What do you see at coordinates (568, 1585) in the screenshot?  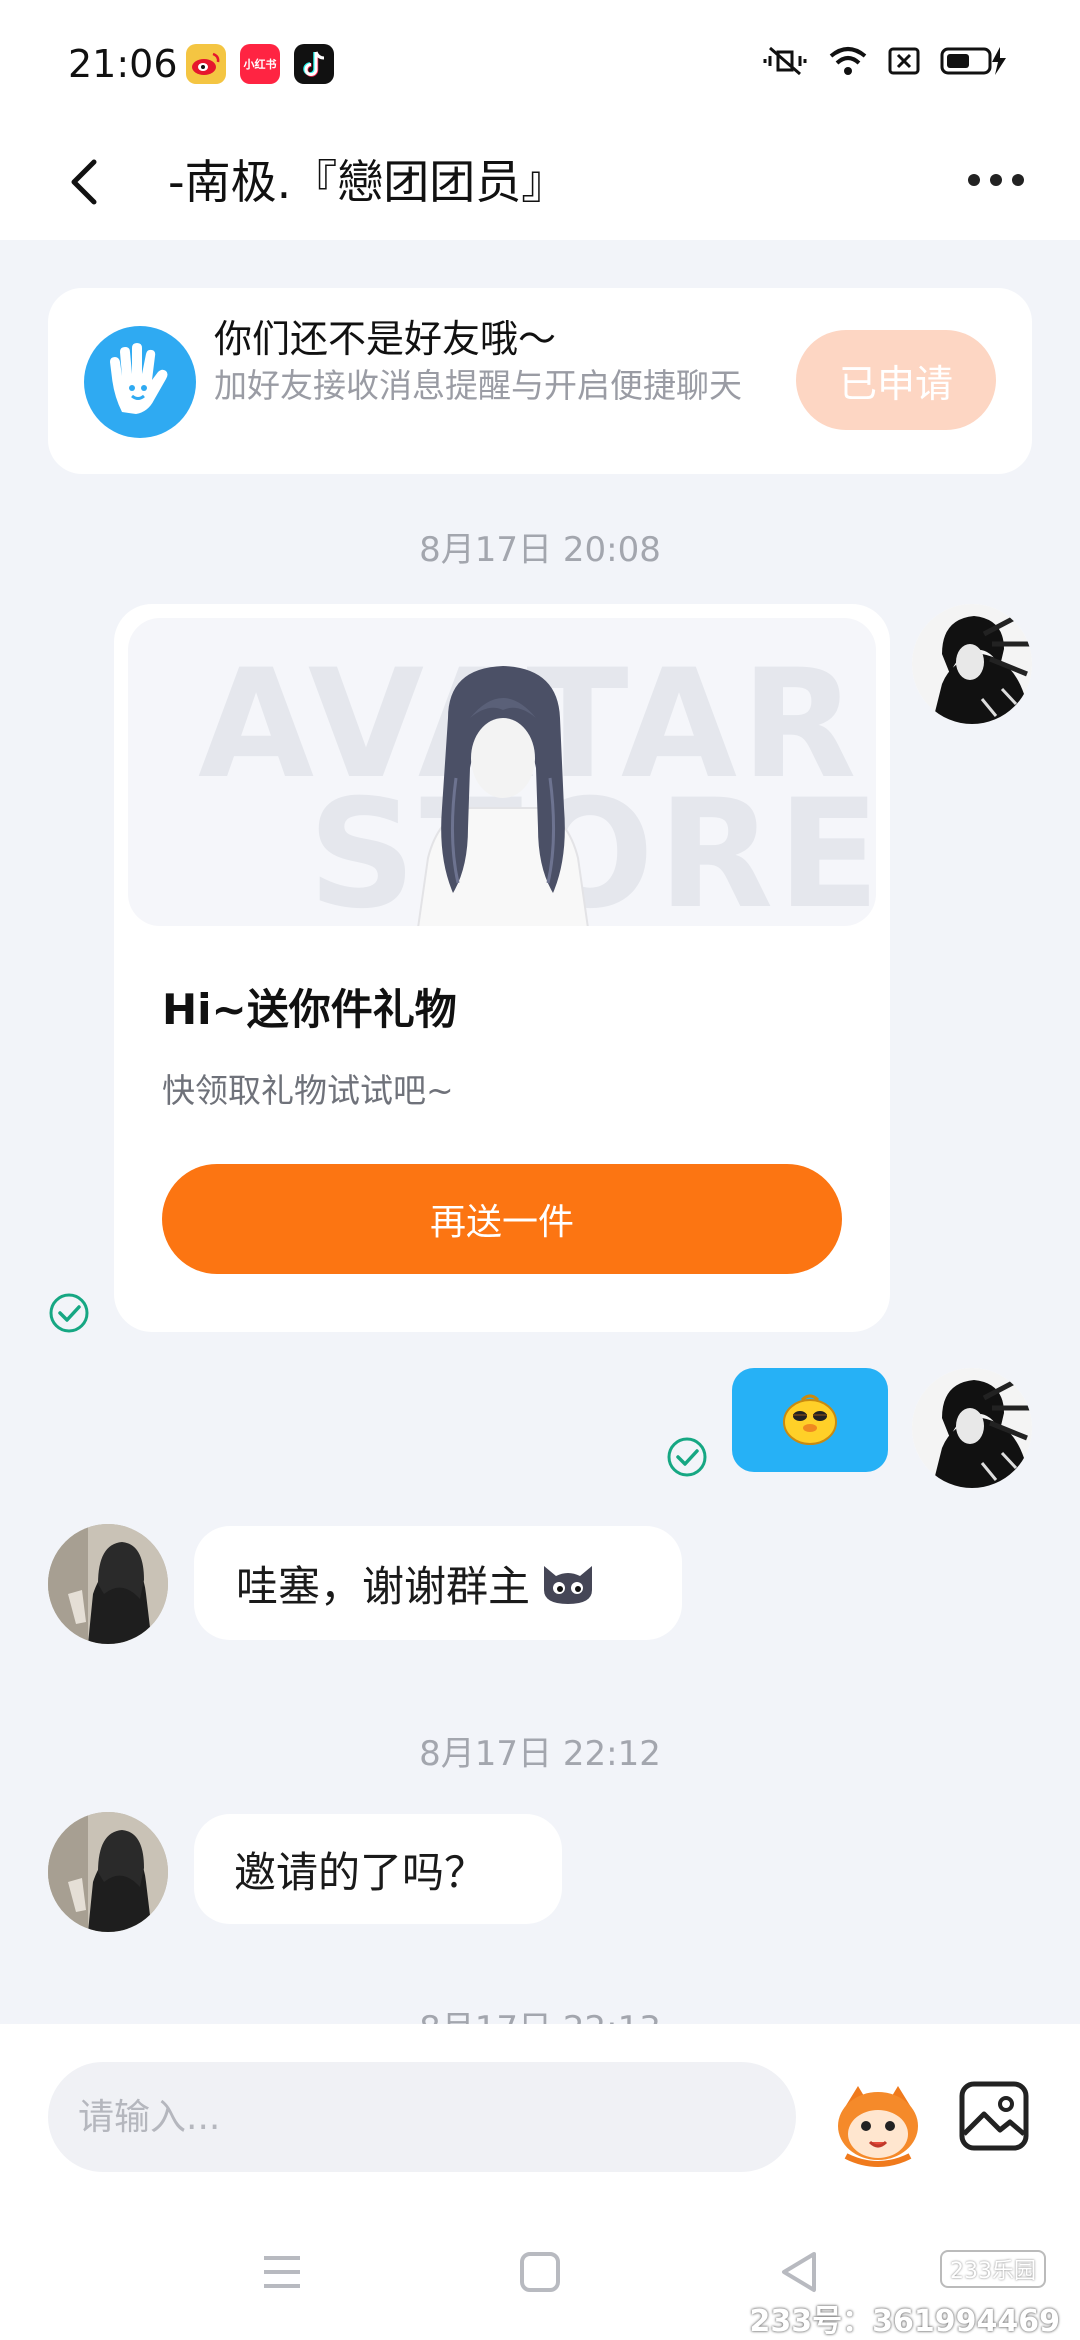 I see `cat-sticker-icon` at bounding box center [568, 1585].